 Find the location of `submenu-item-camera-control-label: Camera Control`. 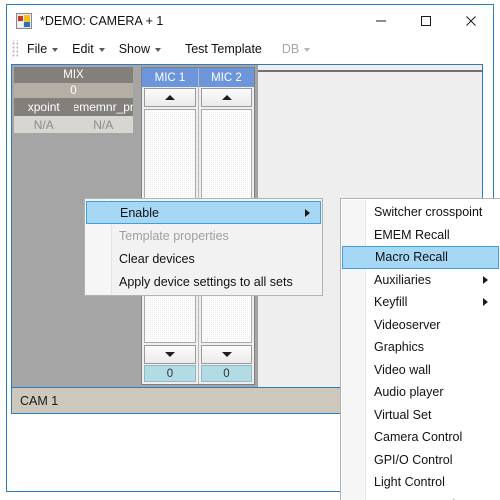

submenu-item-camera-control-label: Camera Control is located at coordinates (418, 437).